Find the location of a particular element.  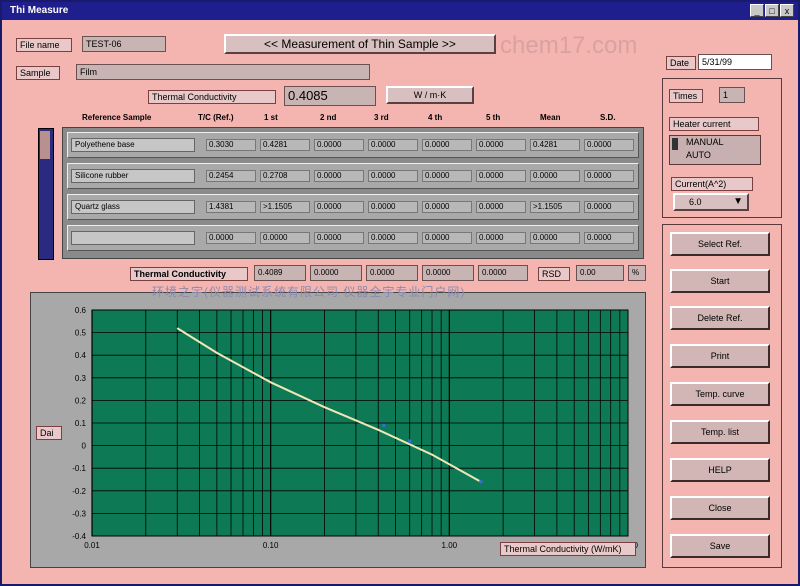

times-label: Times is located at coordinates (686, 96).